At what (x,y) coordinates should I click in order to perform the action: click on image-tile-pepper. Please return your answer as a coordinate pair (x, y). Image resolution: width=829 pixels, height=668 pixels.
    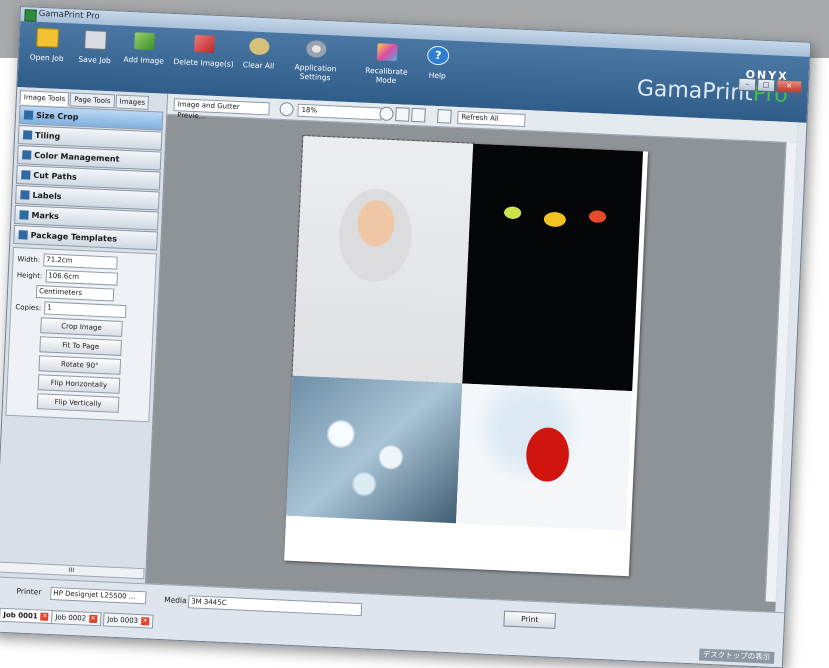
    Looking at the image, I should click on (544, 457).